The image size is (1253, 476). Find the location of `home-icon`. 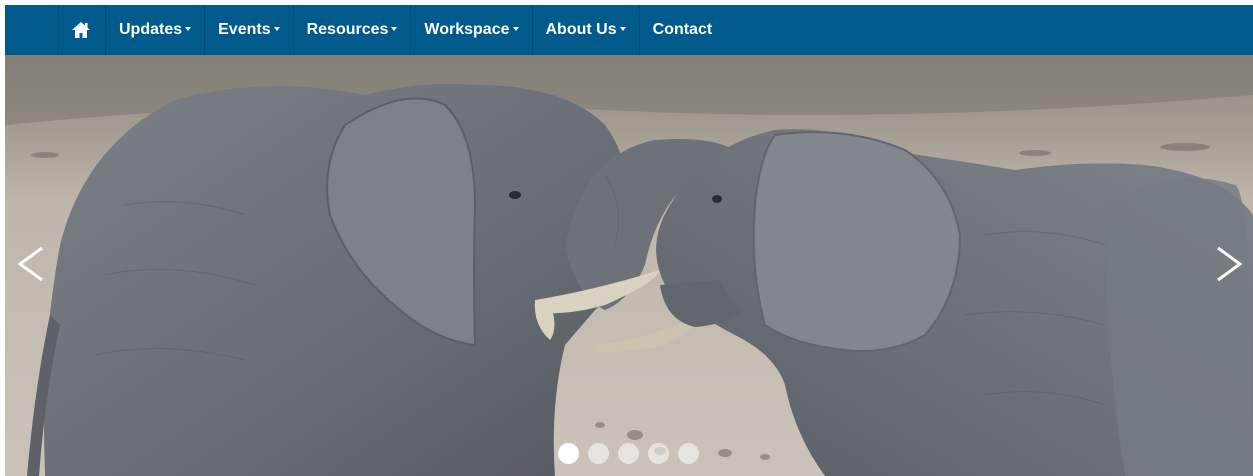

home-icon is located at coordinates (81, 30).